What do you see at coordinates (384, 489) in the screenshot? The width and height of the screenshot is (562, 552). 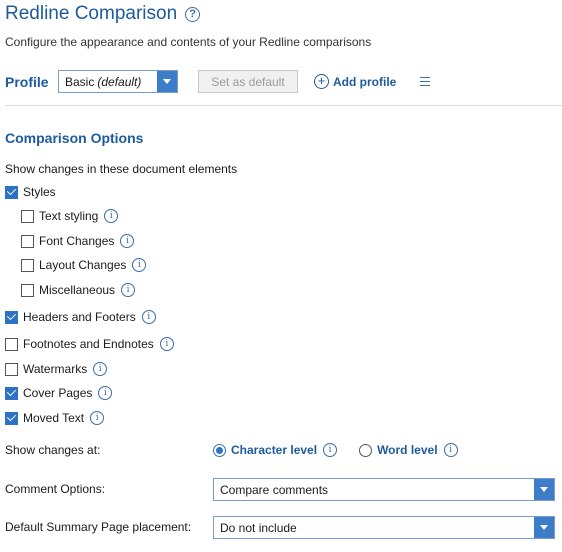 I see `comment-options-dropdown: Compare comments` at bounding box center [384, 489].